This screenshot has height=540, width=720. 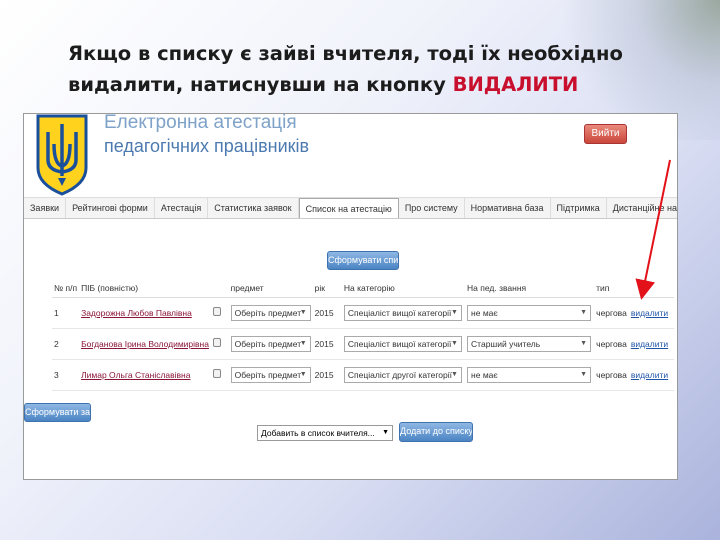 What do you see at coordinates (651, 288) in the screenshot?
I see `col-header-action` at bounding box center [651, 288].